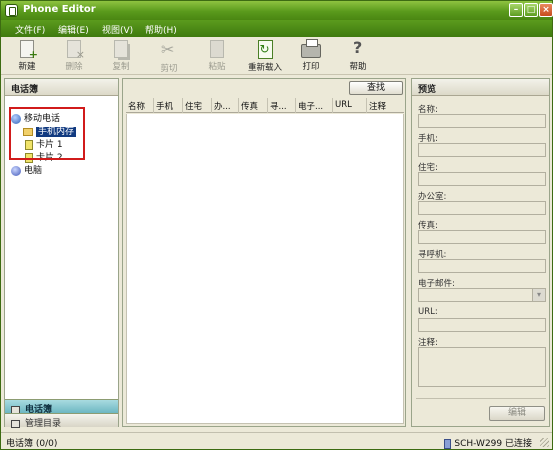  Describe the element at coordinates (428, 312) in the screenshot. I see `preview-url-label: URL:` at that location.